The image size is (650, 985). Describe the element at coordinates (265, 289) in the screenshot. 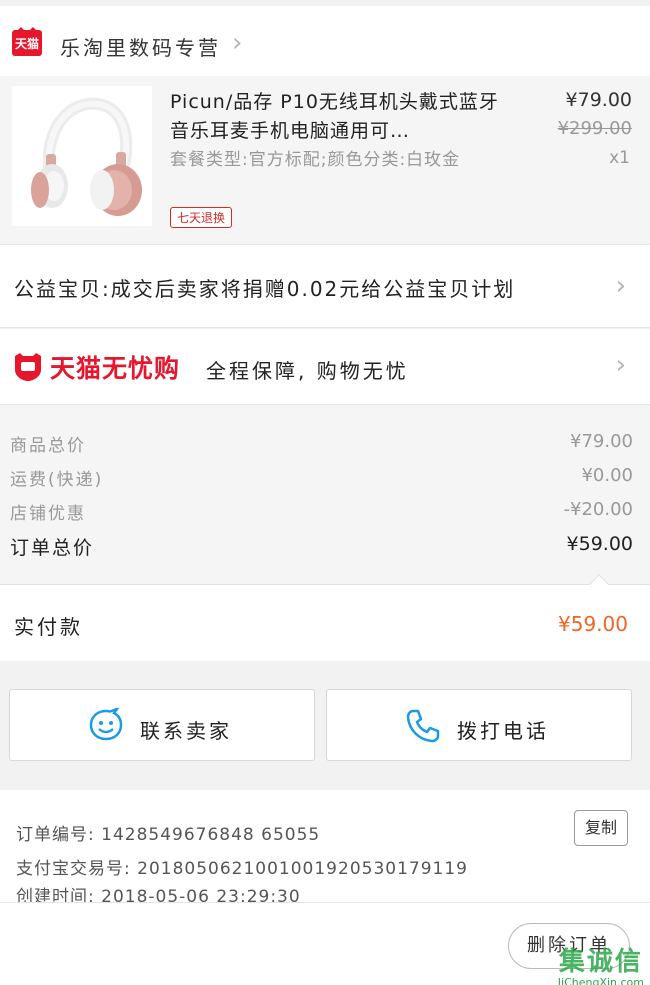

I see `charity-text: 公益宝贝:成交后卖家将捐赠0.02元给公益宝贝计划` at that location.